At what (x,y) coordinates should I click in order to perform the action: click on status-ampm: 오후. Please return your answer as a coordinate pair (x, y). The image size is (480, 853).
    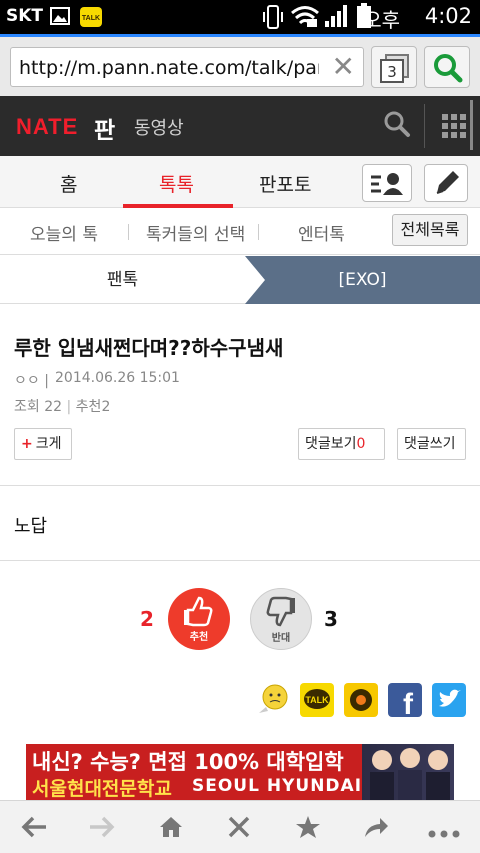
    Looking at the image, I should click on (381, 20).